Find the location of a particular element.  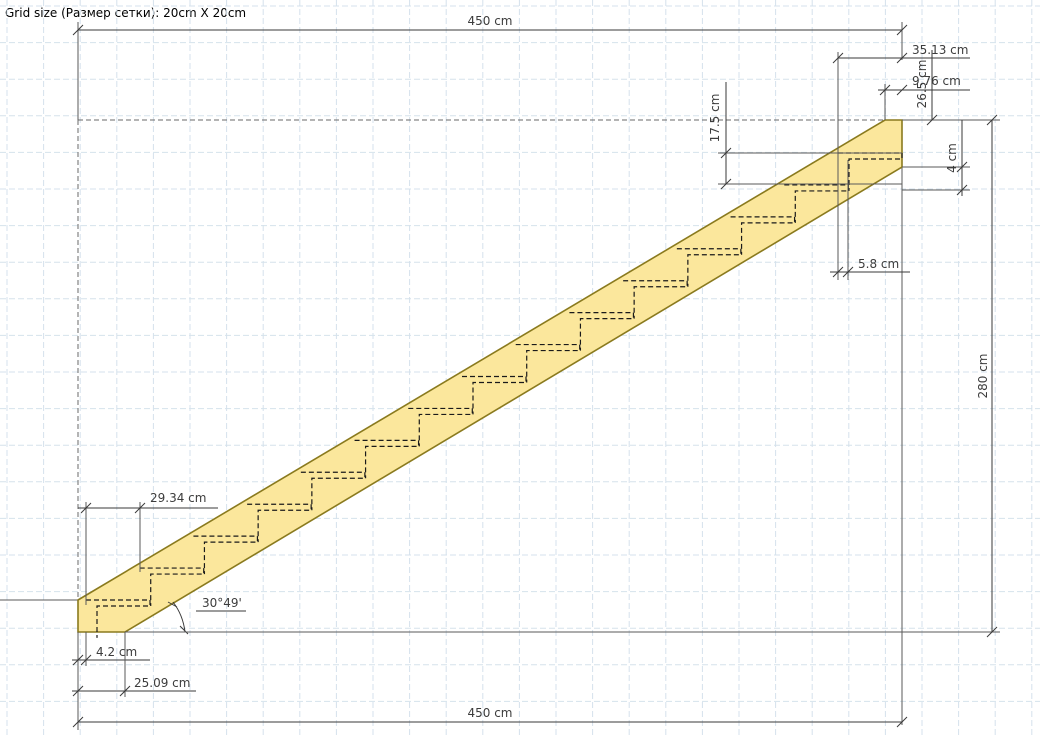

riser-offset-label: 5.8 cm is located at coordinates (878, 264).